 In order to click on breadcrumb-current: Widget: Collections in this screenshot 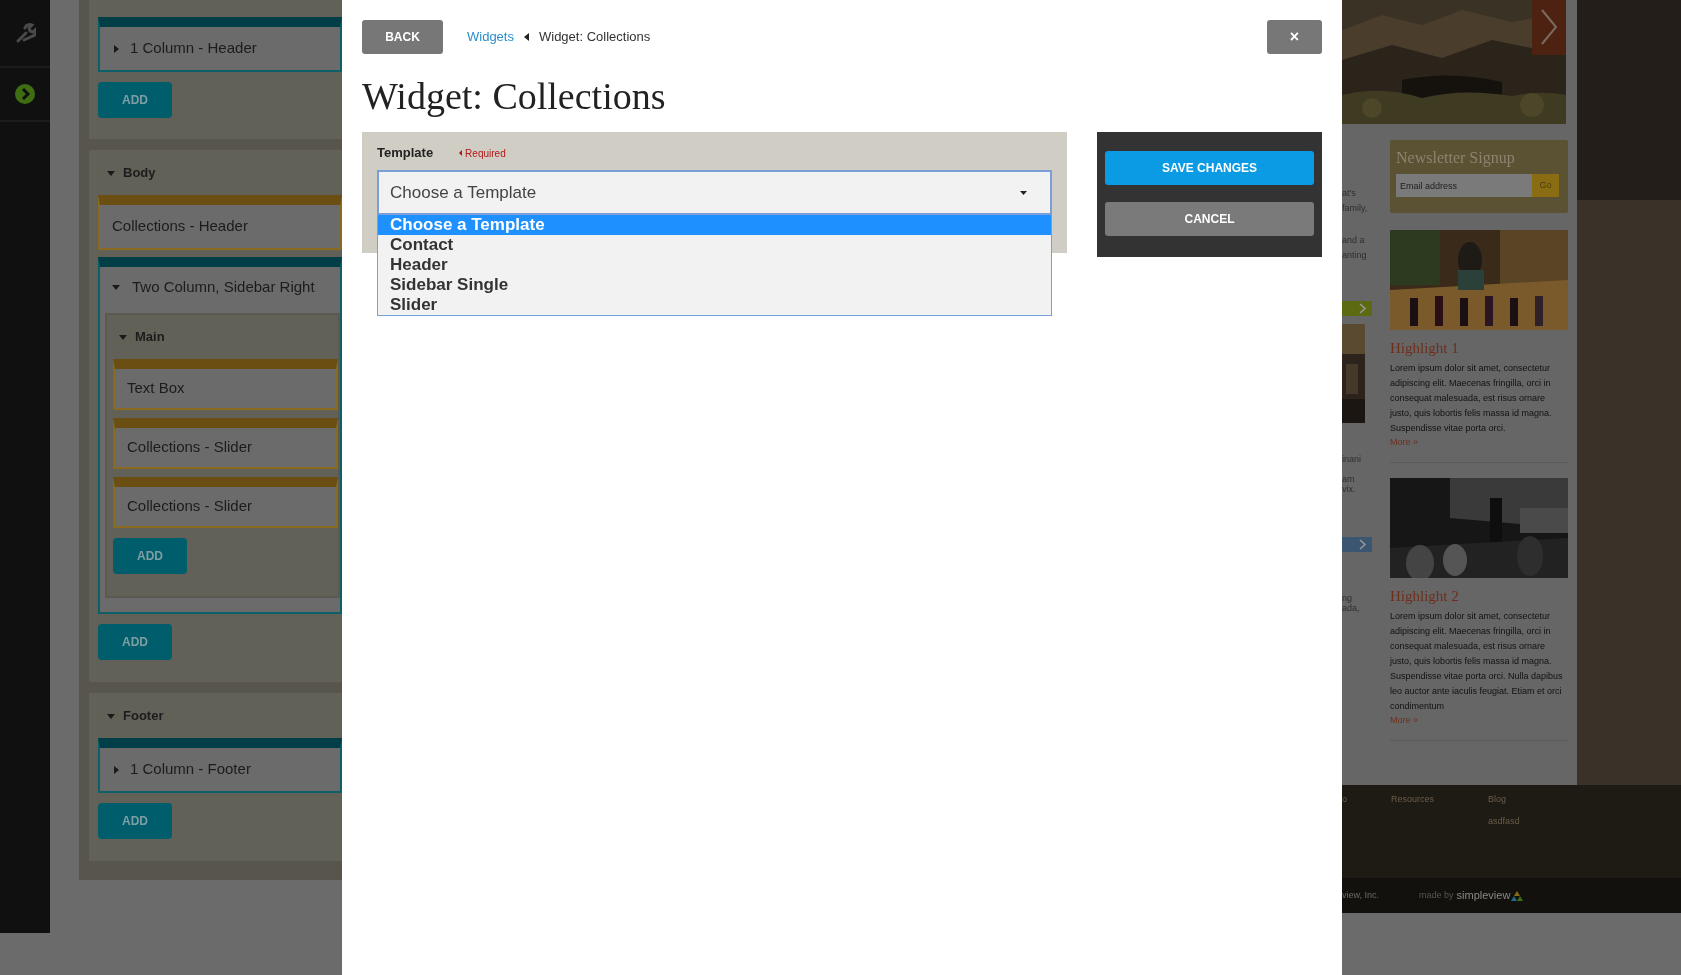, I will do `click(594, 37)`.